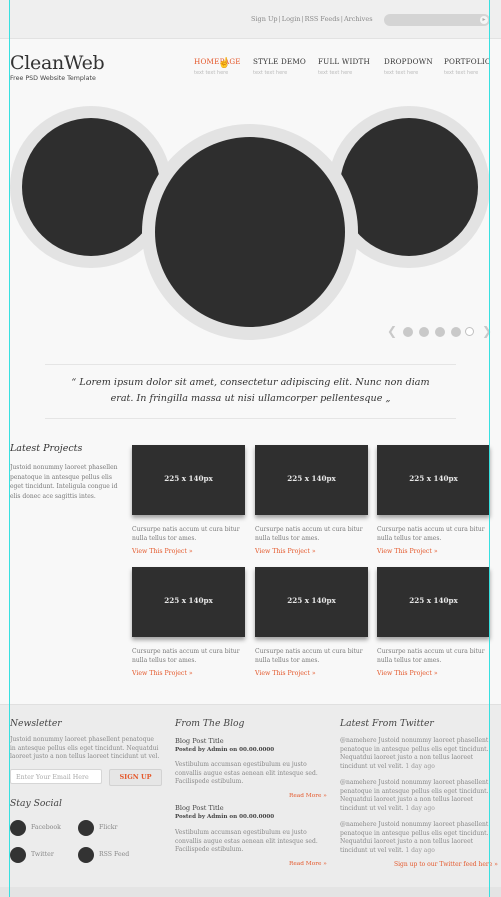 The width and height of the screenshot is (501, 897). Describe the element at coordinates (210, 723) in the screenshot. I see `blog-title: From The Blog` at that location.